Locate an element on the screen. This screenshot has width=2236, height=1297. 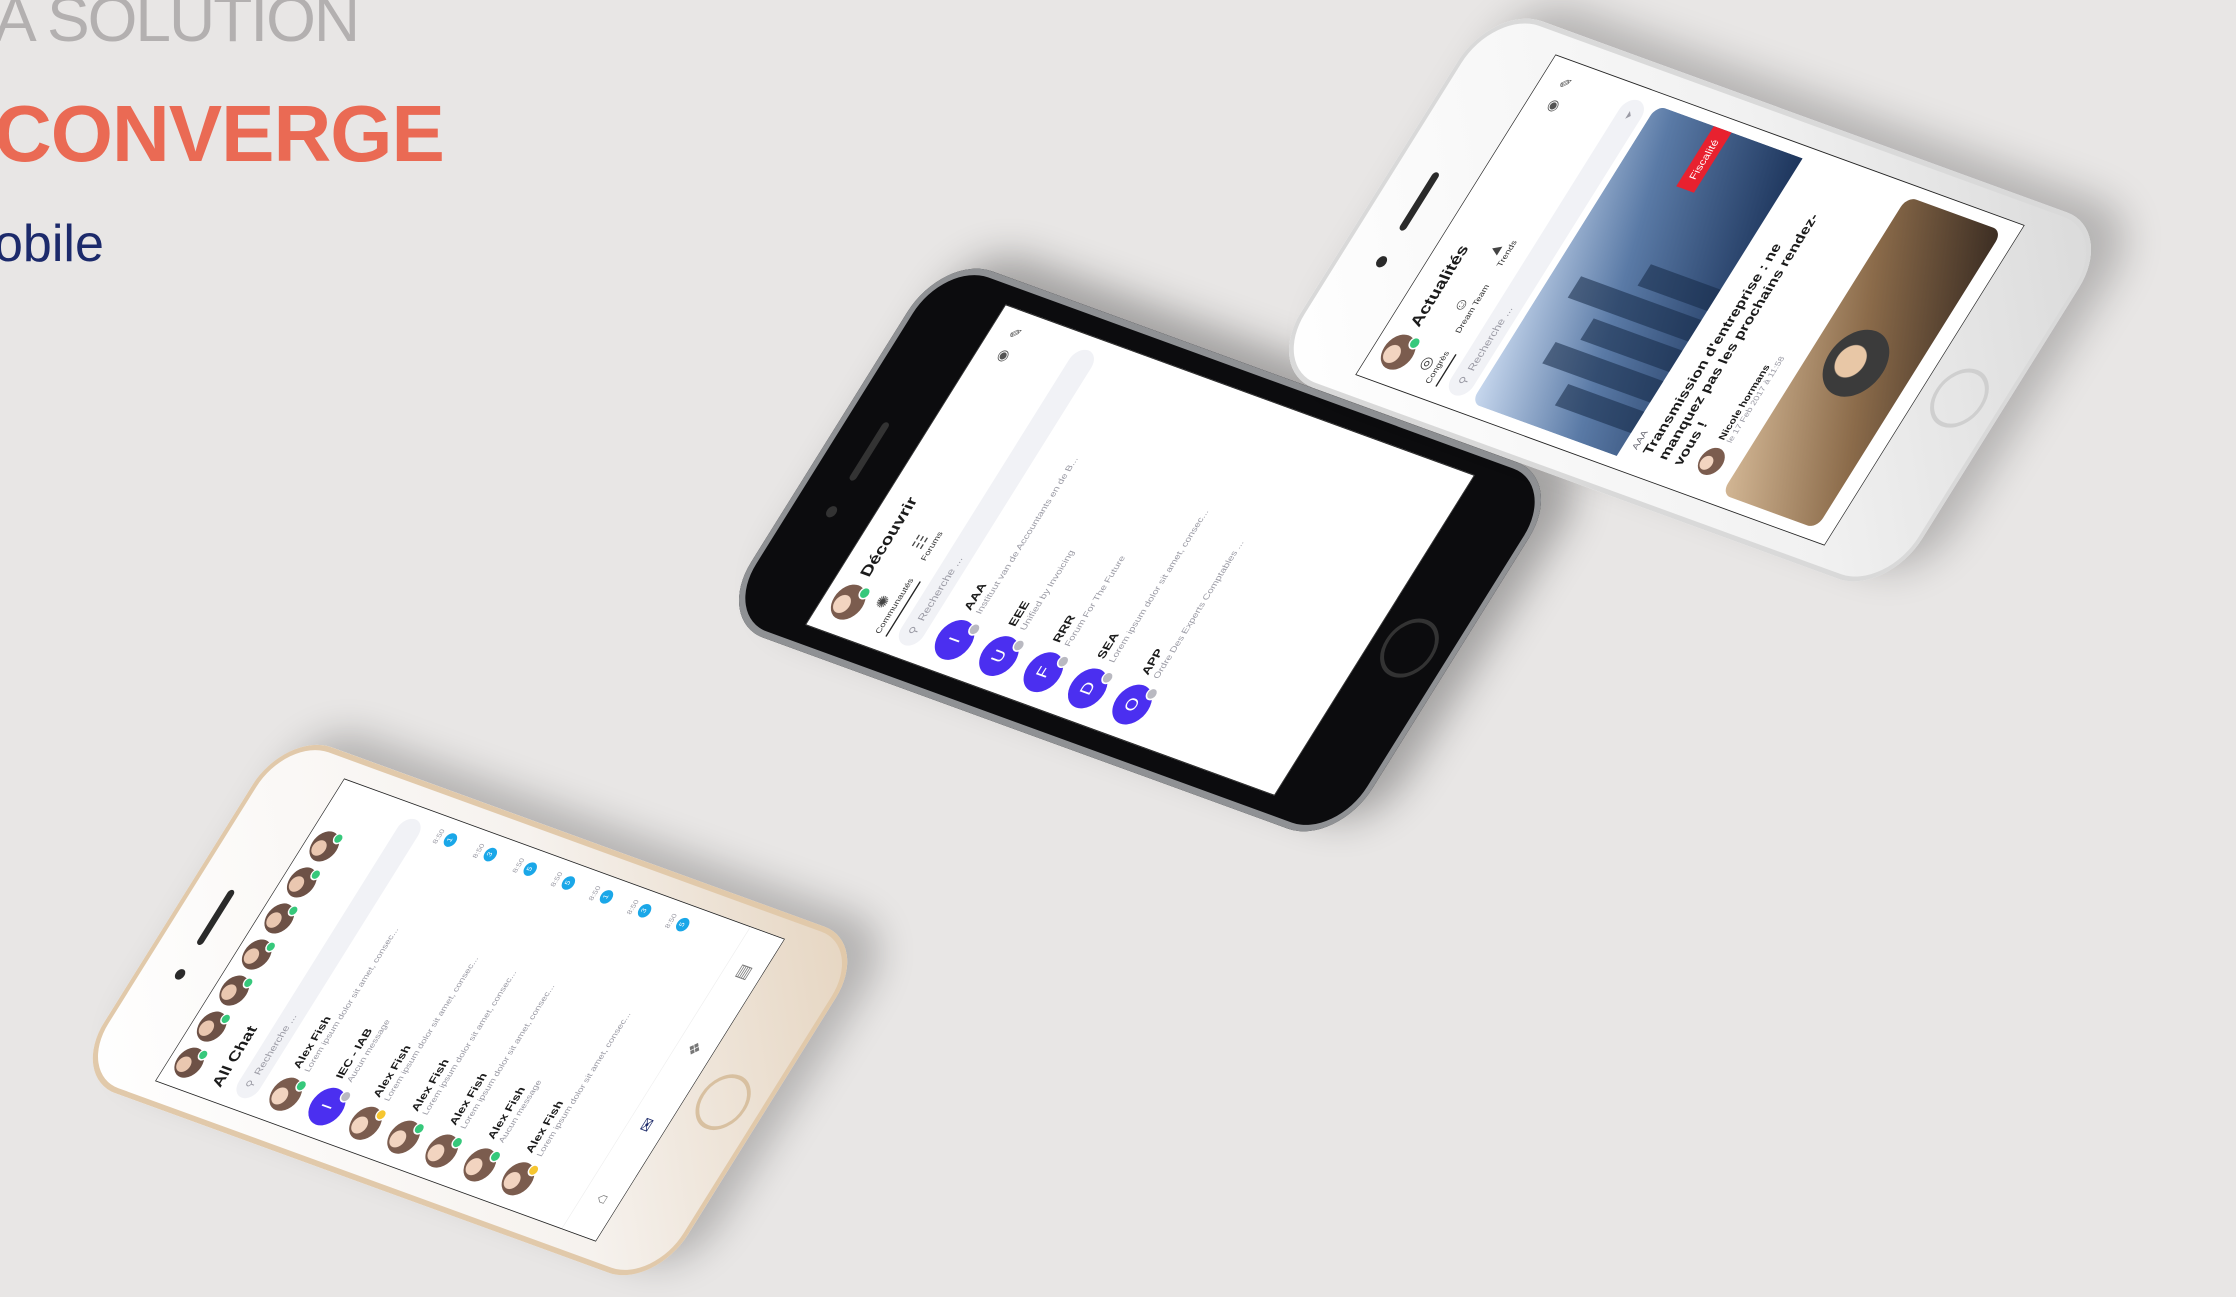
filter-icon: ⏷ is located at coordinates (1629, 115).